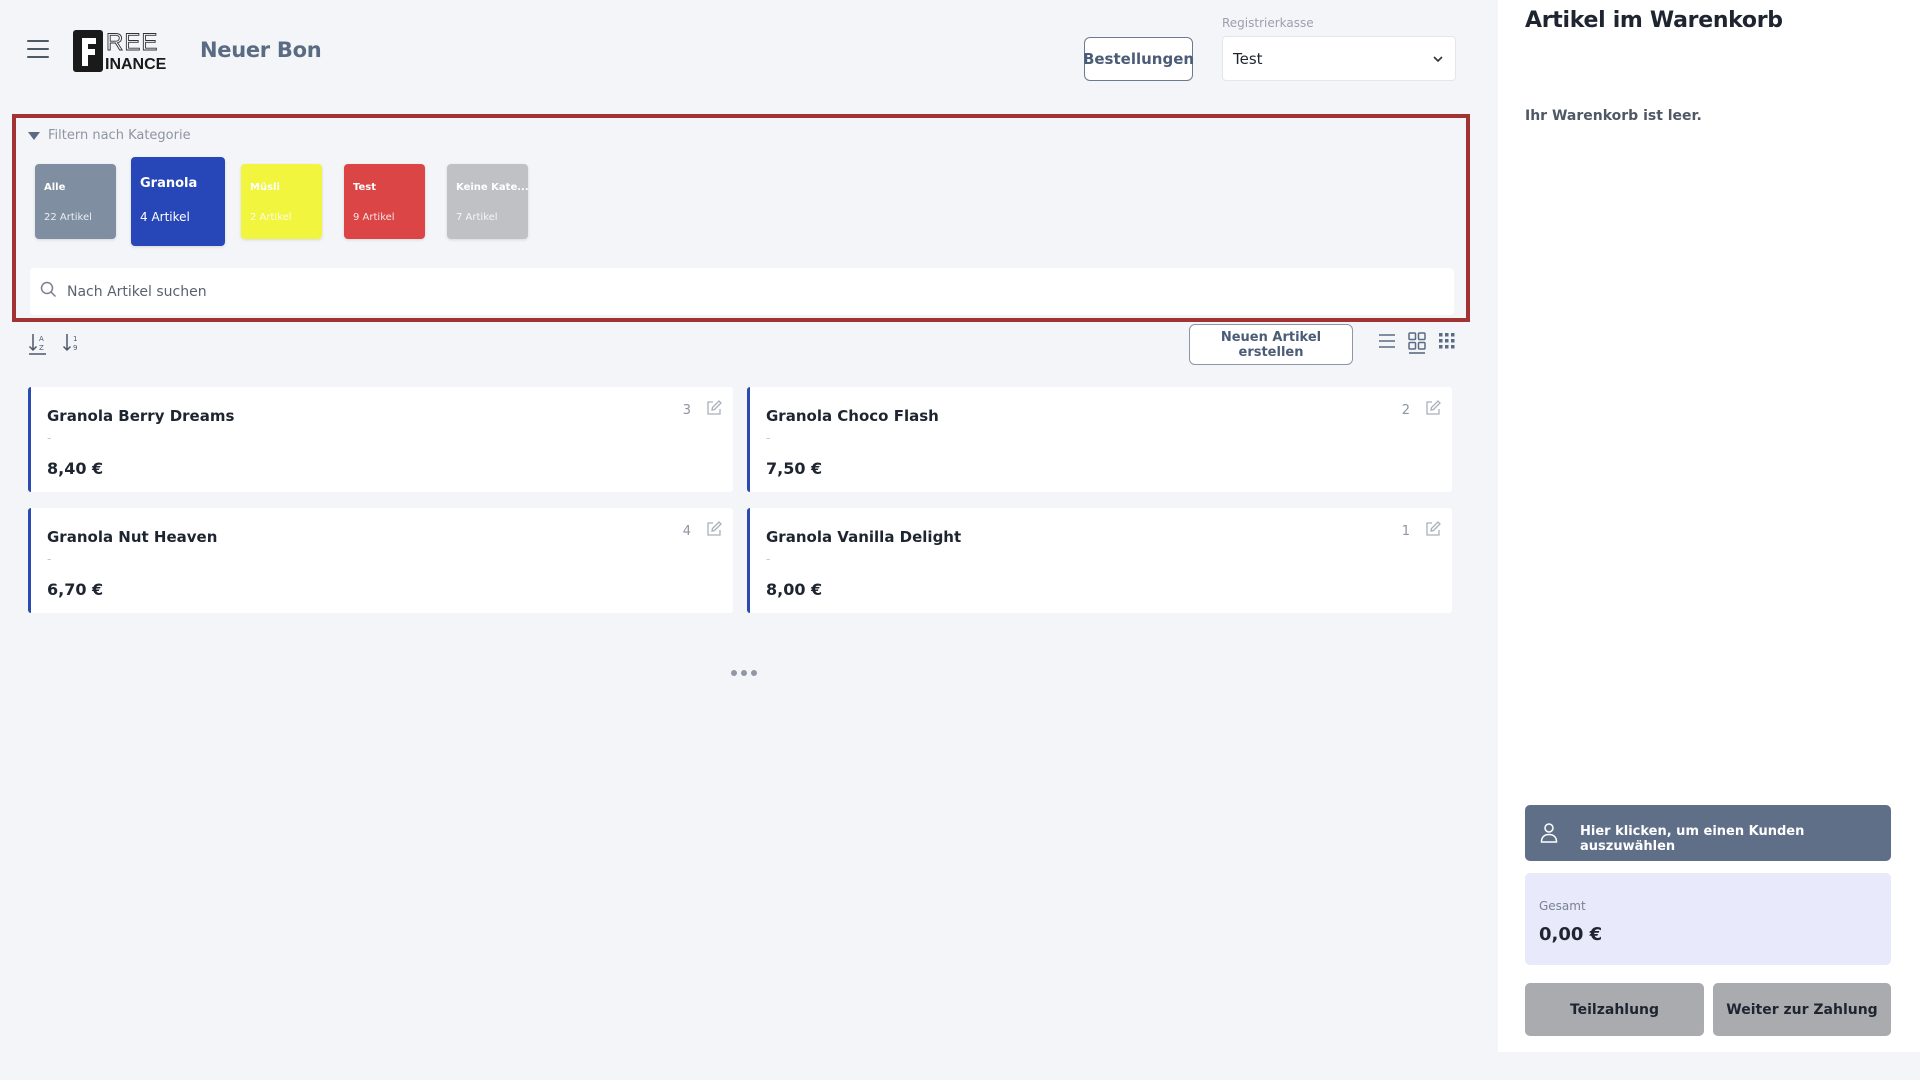  What do you see at coordinates (38, 49) in the screenshot?
I see `hamburger-icon` at bounding box center [38, 49].